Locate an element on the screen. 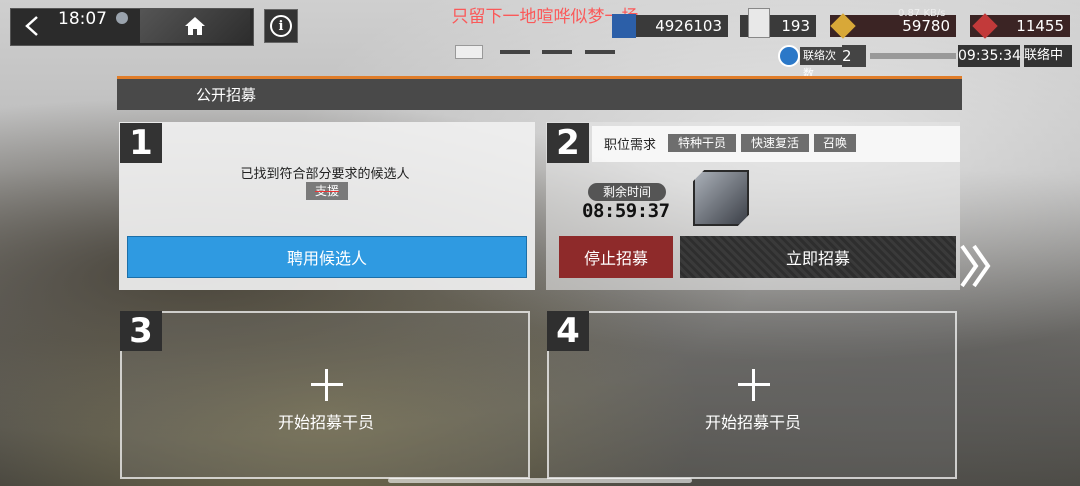 This screenshot has width=1080, height=486. info-icon: i is located at coordinates (281, 26).